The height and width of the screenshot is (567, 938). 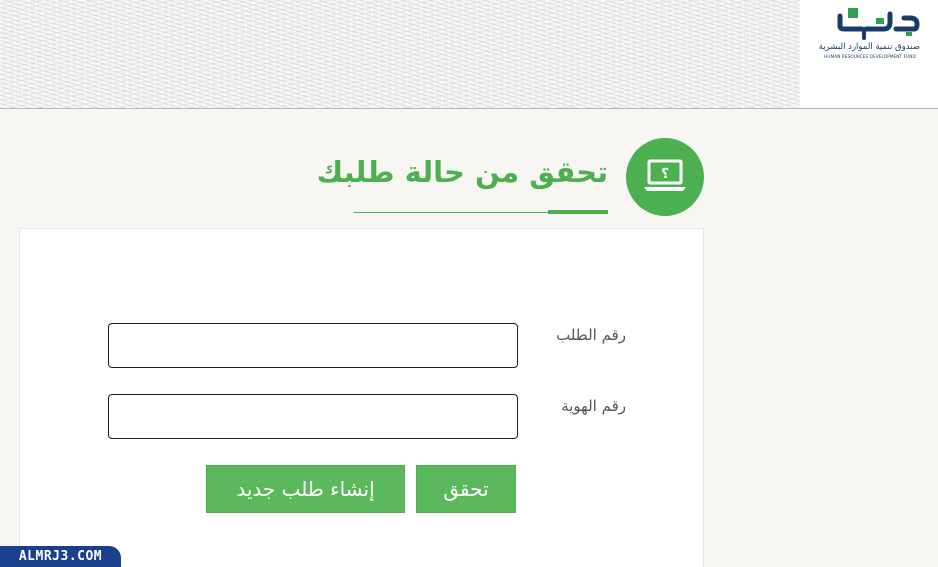 I want to click on new-request-button: إنشاء طلب جديد, so click(x=305, y=489).